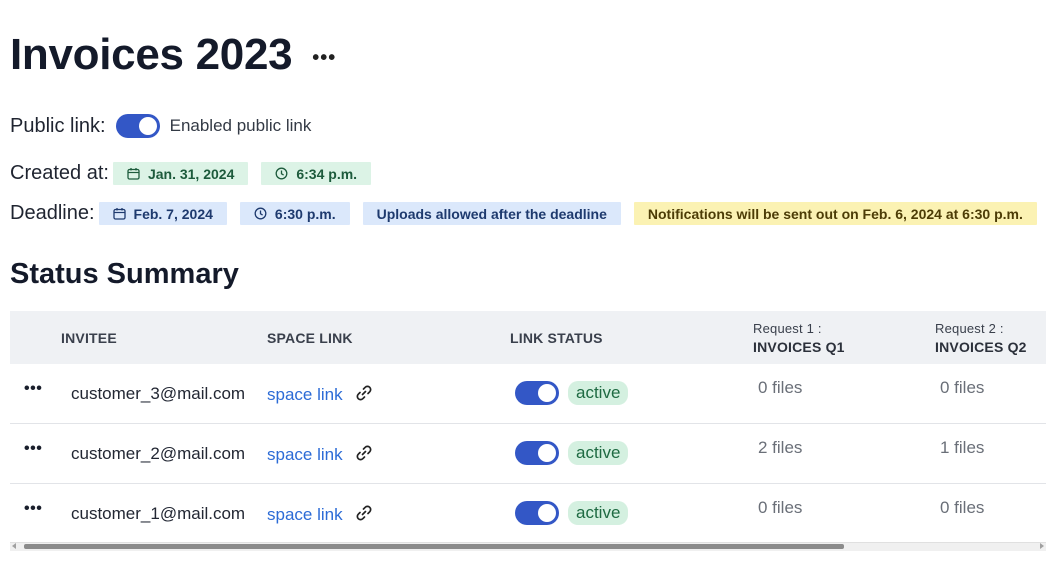 This screenshot has width=1046, height=585. I want to click on deadline-time: 6:30 p.m., so click(305, 213).